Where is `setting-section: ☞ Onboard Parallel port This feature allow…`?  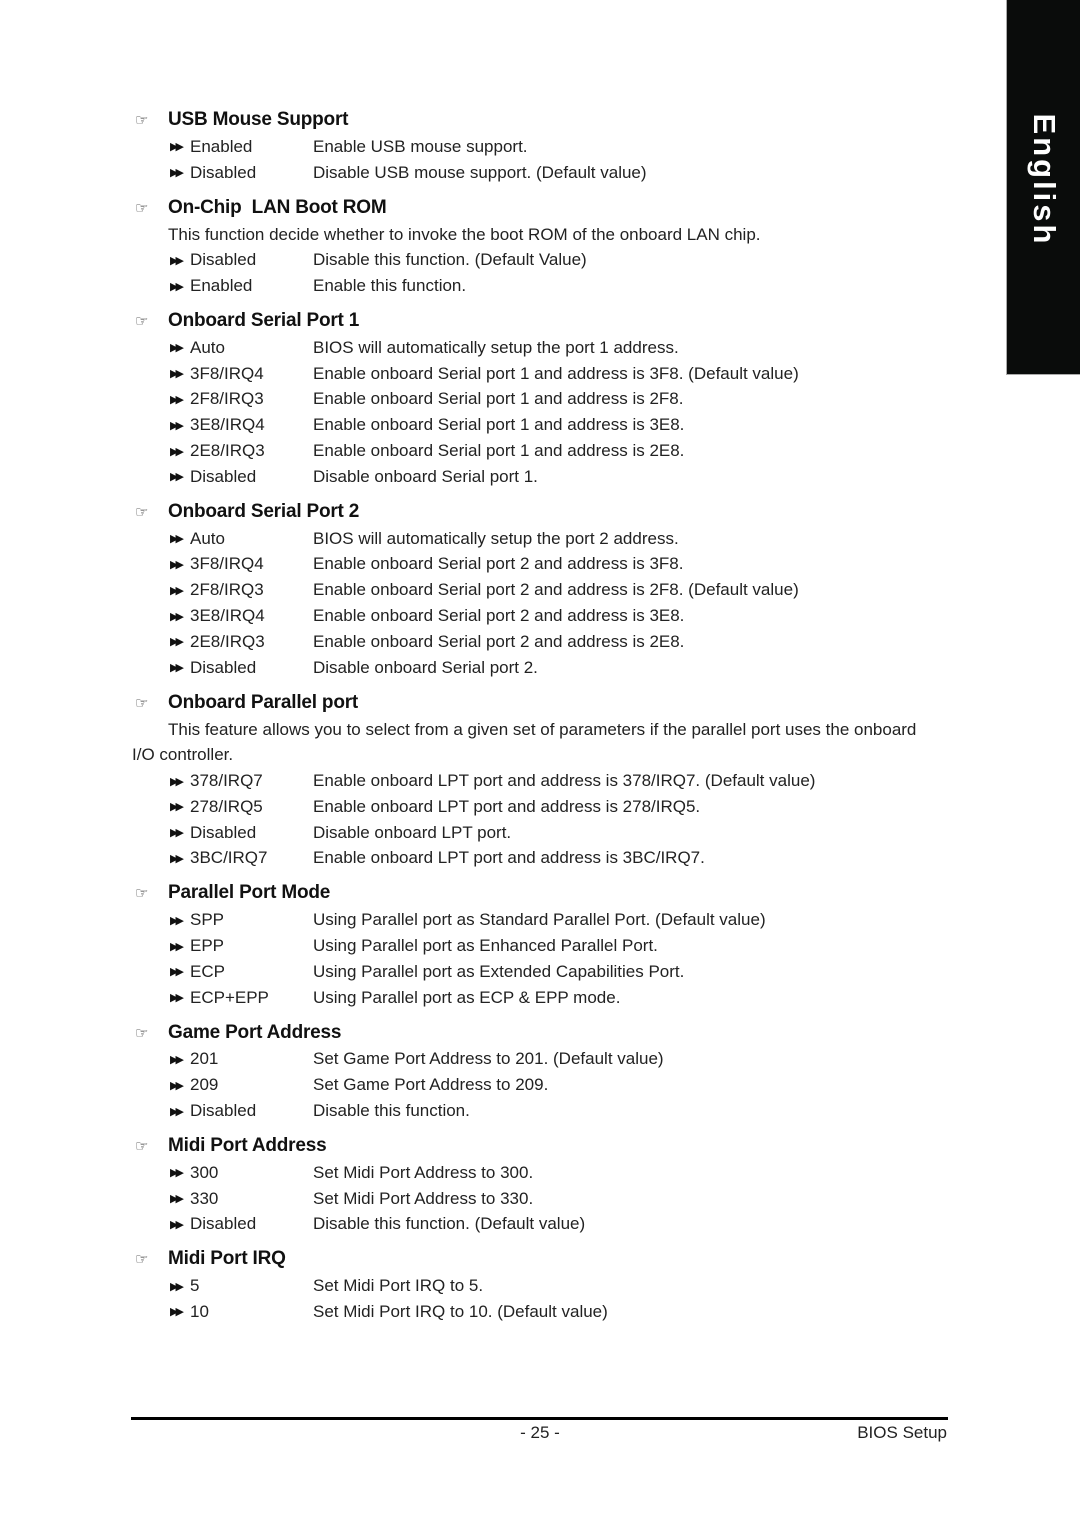 setting-section: ☞ Onboard Parallel port This feature allow… is located at coordinates (542, 780).